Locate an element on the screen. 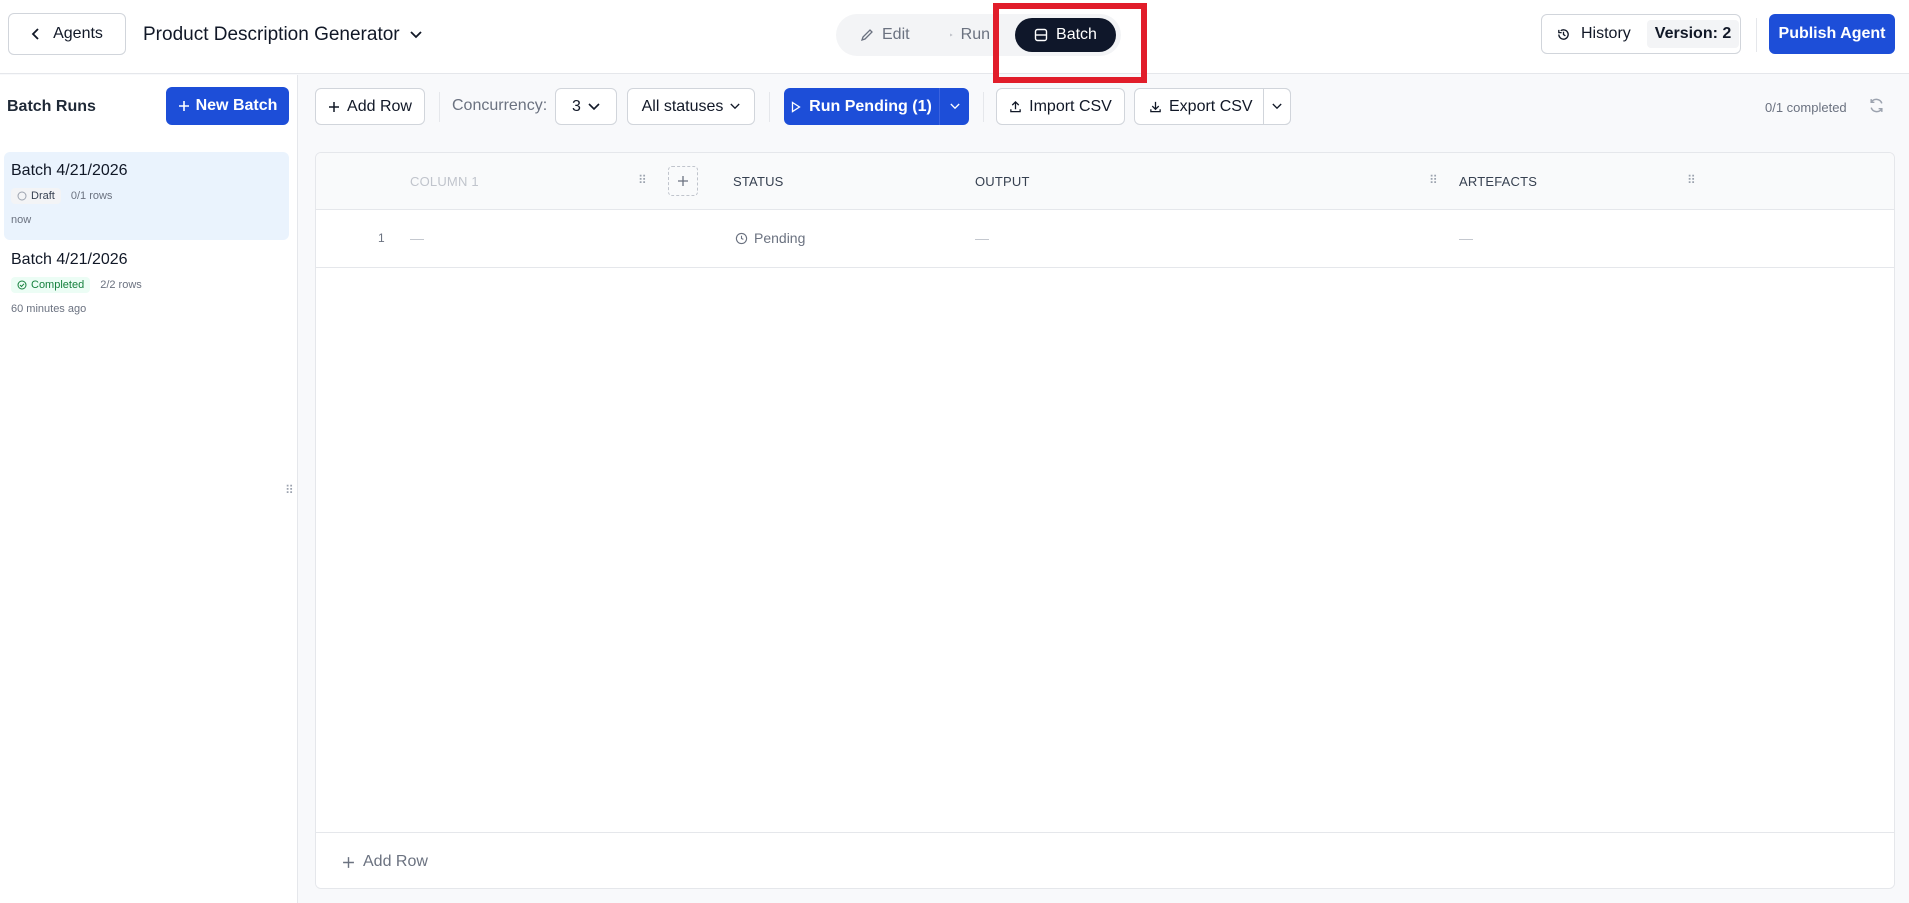  mode-switch: Edit Run Batch is located at coordinates (978, 35).